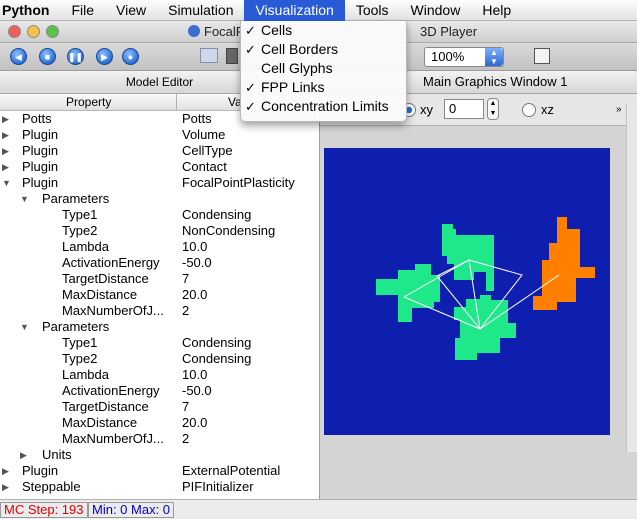 Image resolution: width=637 pixels, height=519 pixels. Describe the element at coordinates (88, 102) in the screenshot. I see `column-property-header: Property` at that location.